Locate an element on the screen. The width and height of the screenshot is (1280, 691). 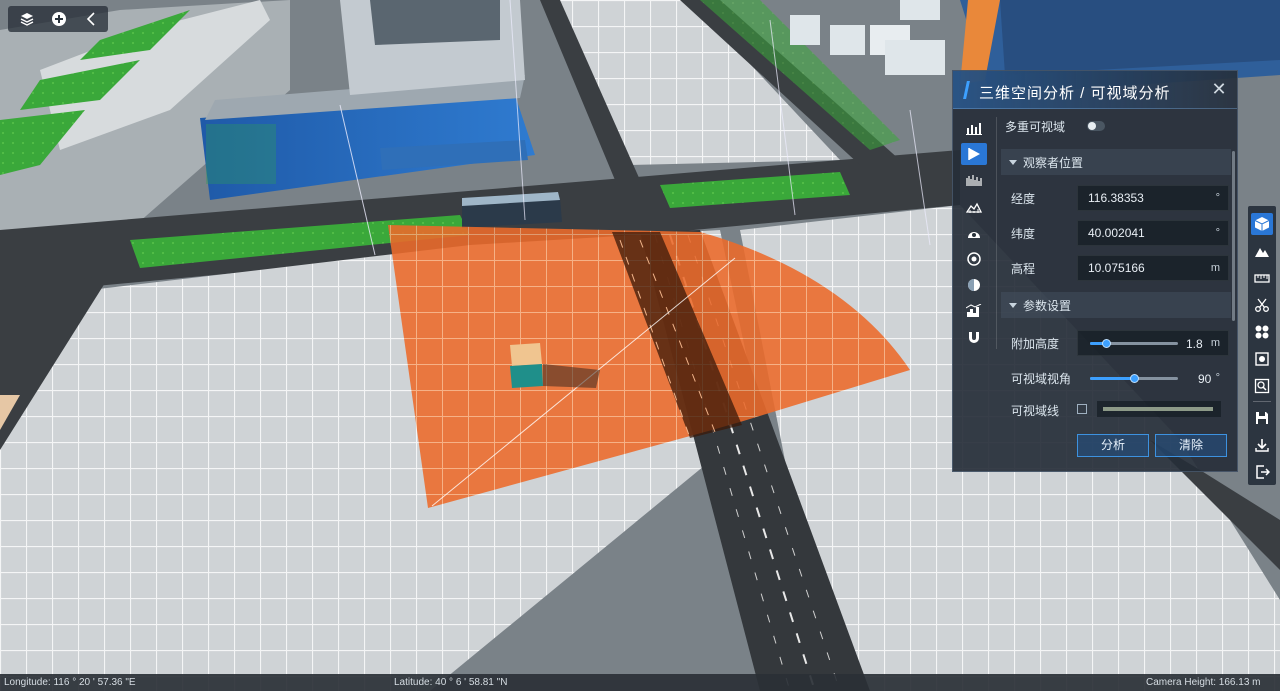
multi-viewshed-toggle is located at coordinates (1096, 126).